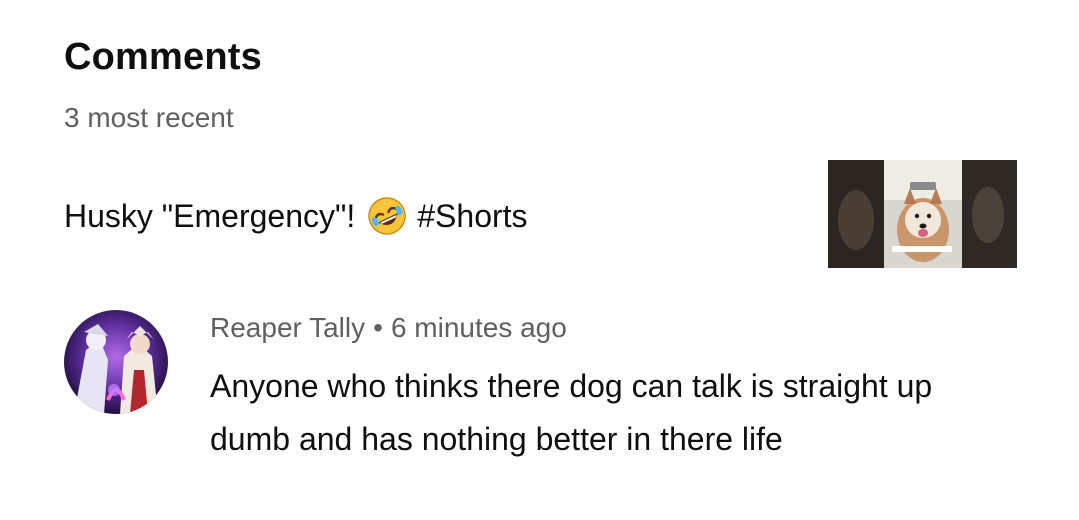 The width and height of the screenshot is (1079, 520). What do you see at coordinates (210, 215) in the screenshot?
I see `video-title-text: Husky "Emergency"!` at bounding box center [210, 215].